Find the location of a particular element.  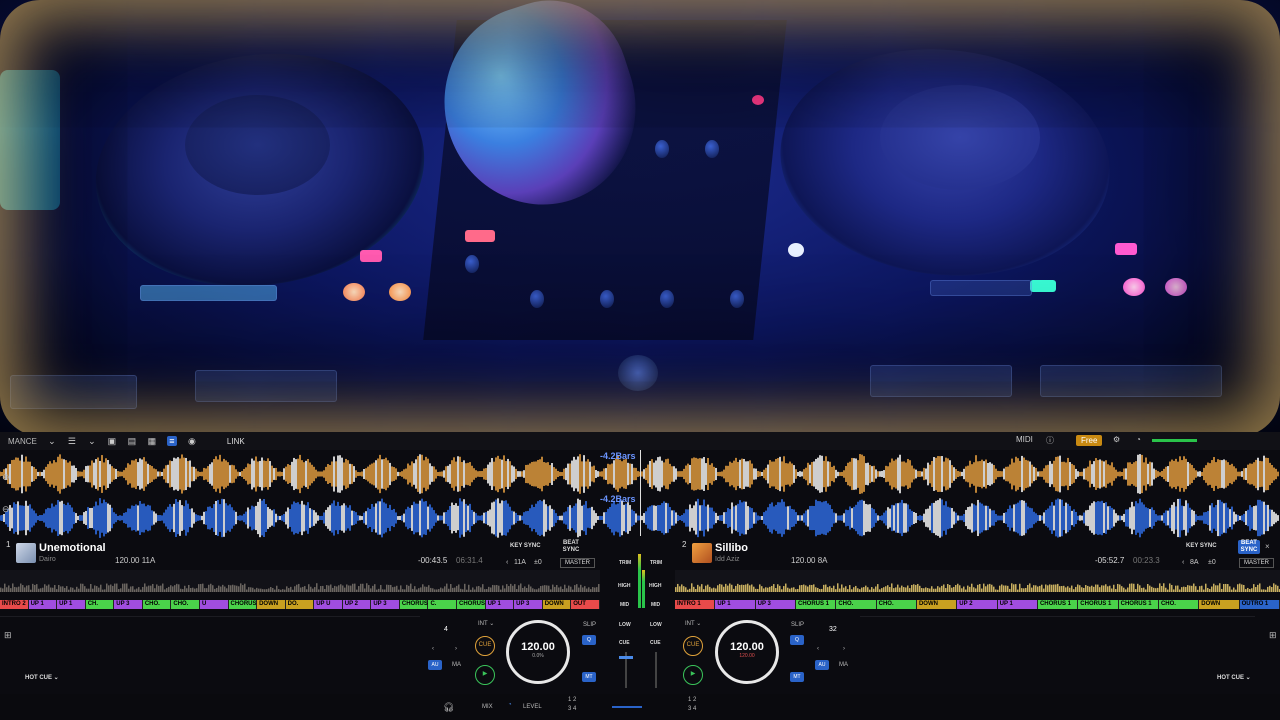

cue-marker: INTRO 2 is located at coordinates (14, 604).